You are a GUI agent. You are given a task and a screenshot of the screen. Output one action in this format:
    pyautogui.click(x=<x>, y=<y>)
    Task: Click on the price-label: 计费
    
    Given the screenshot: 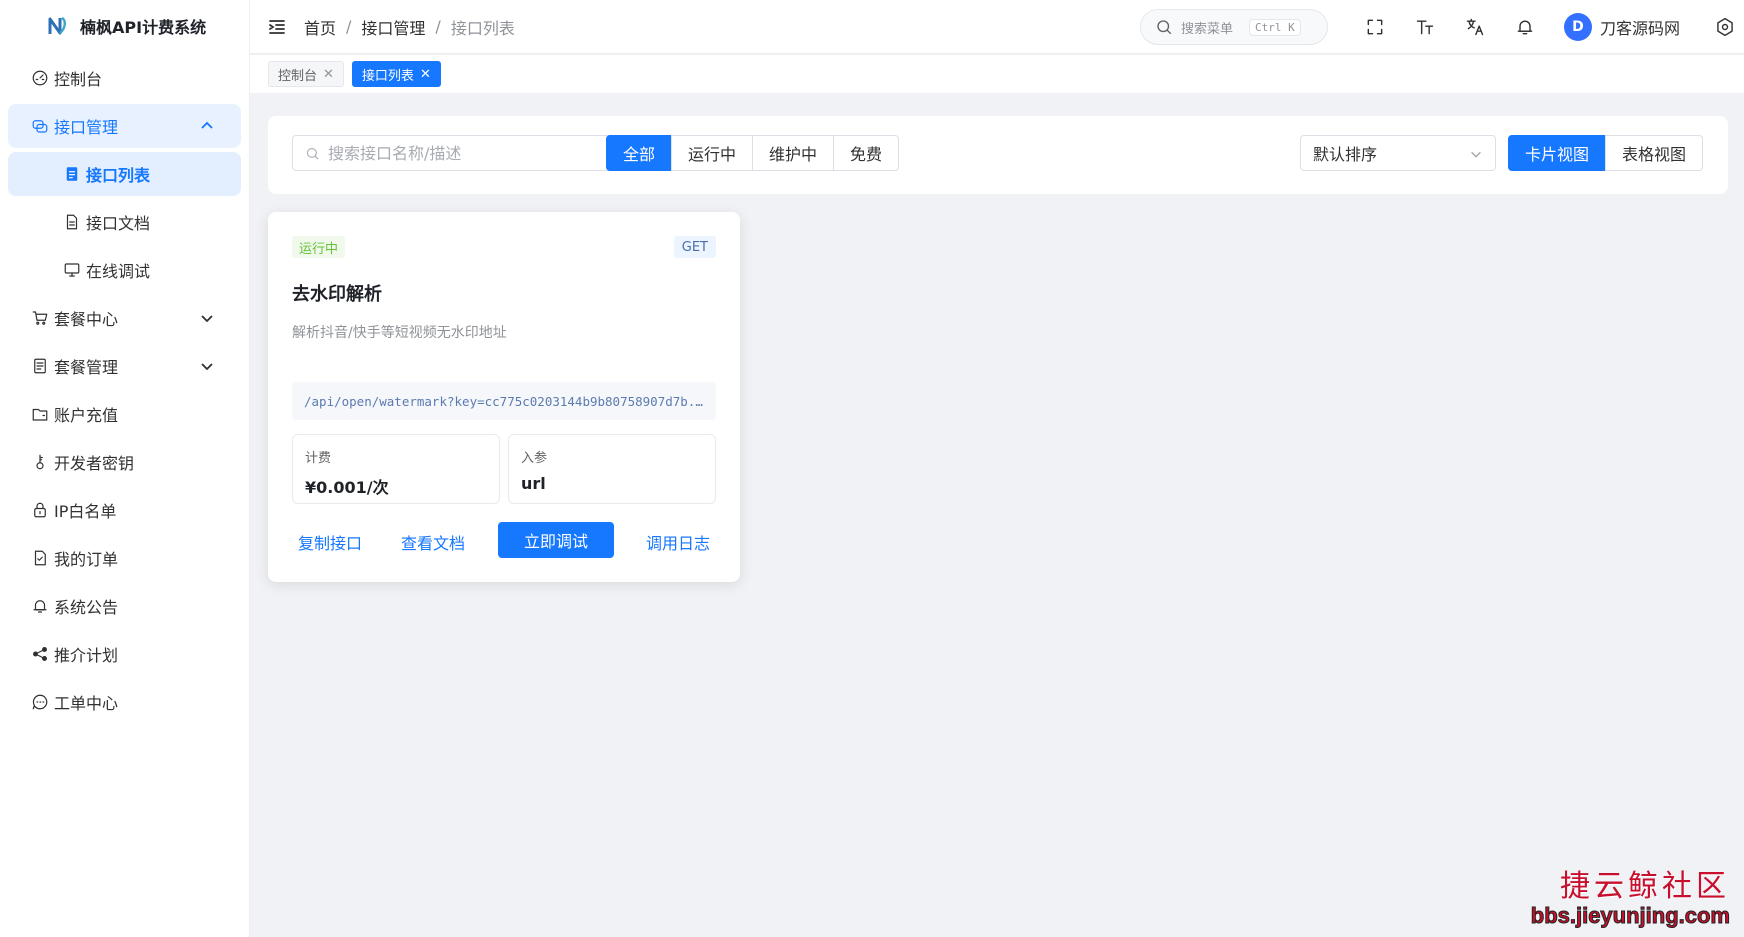 What is the action you would take?
    pyautogui.click(x=318, y=458)
    